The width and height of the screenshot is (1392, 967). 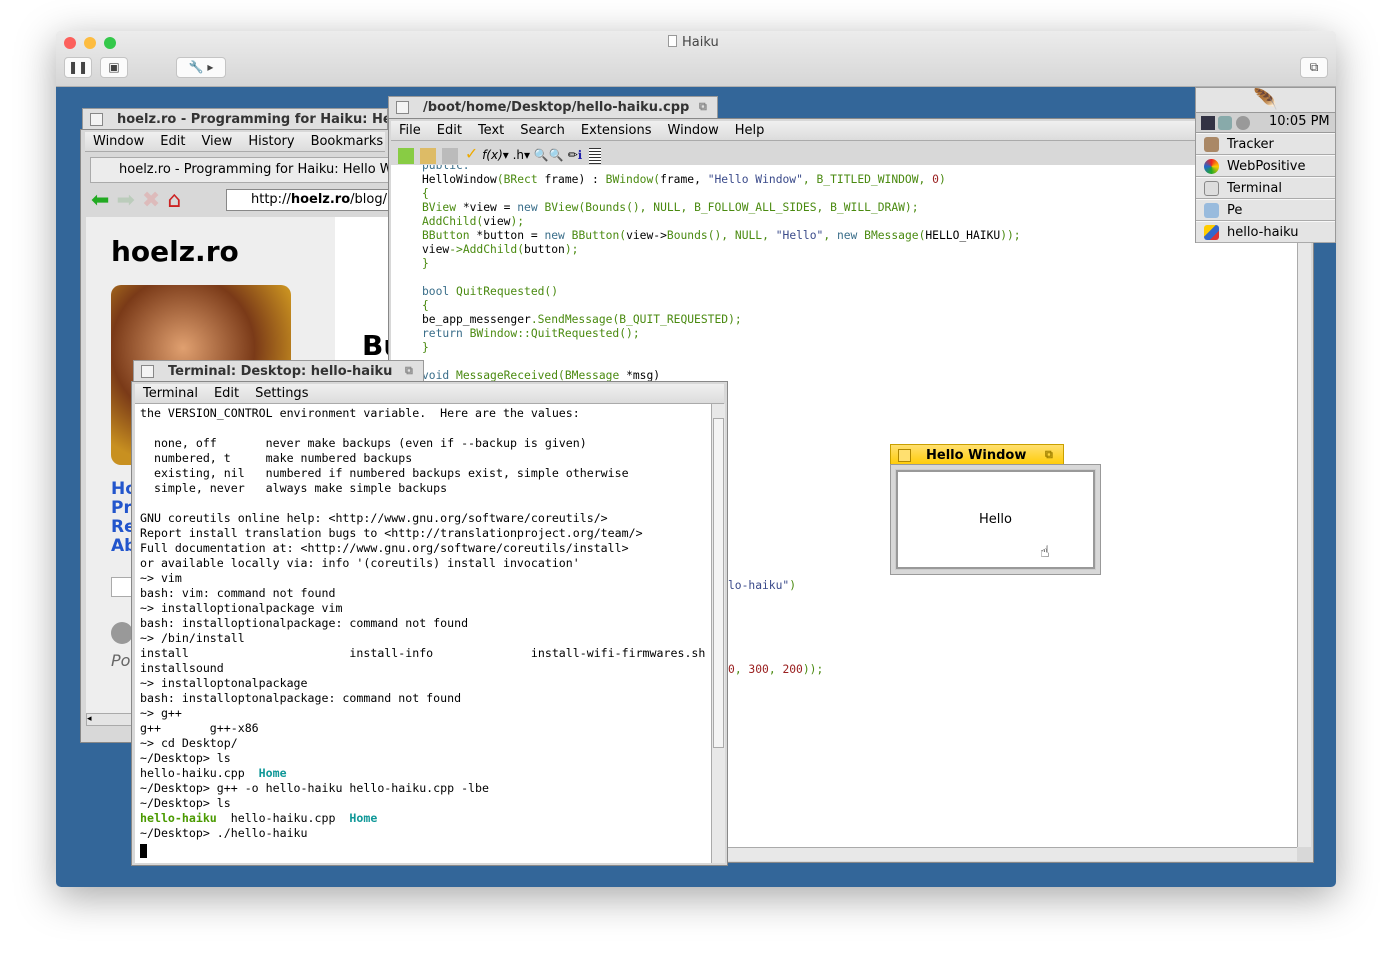 I want to click on header-menu: .h, so click(x=518, y=155).